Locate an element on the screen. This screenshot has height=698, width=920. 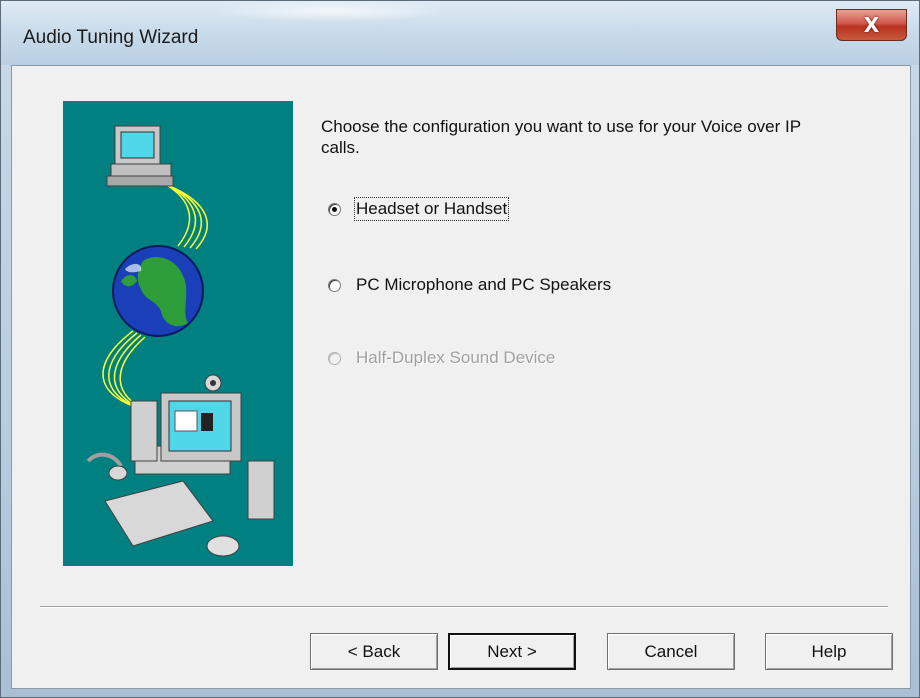
headset-icon is located at coordinates (107, 466).